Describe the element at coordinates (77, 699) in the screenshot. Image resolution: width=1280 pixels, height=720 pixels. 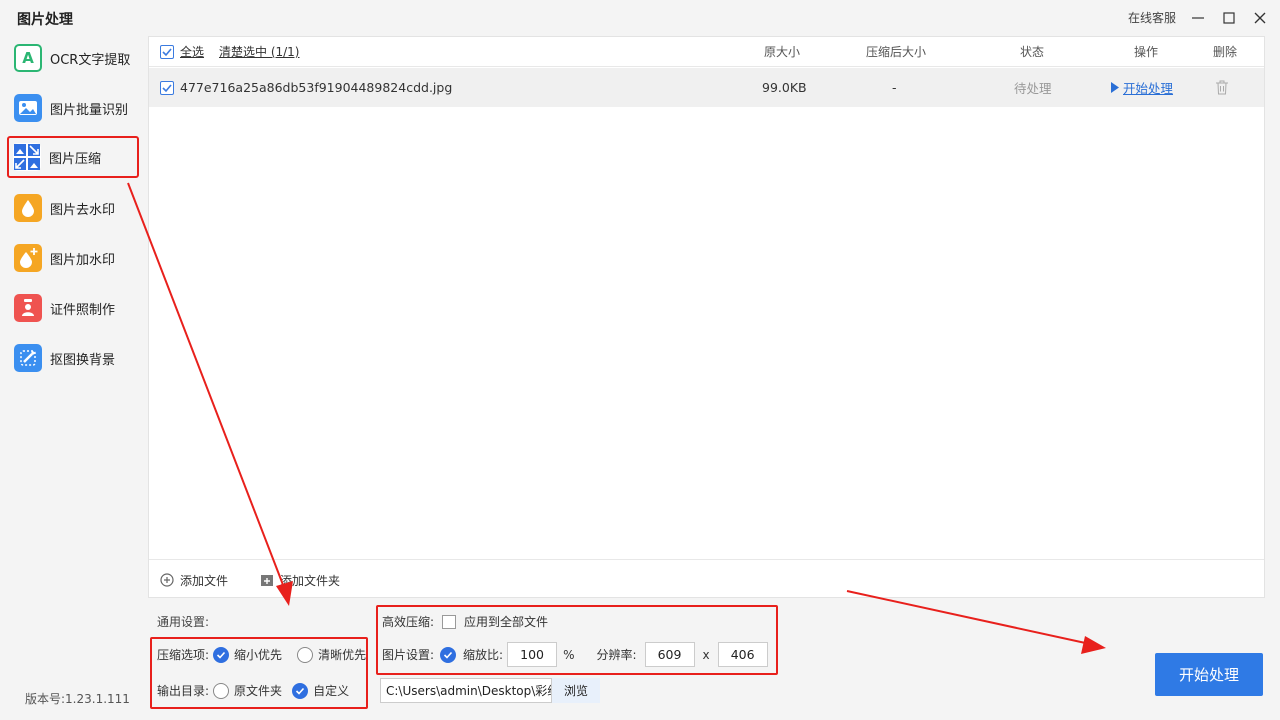
I see `version-label: 版本号:1.23.1.111` at that location.